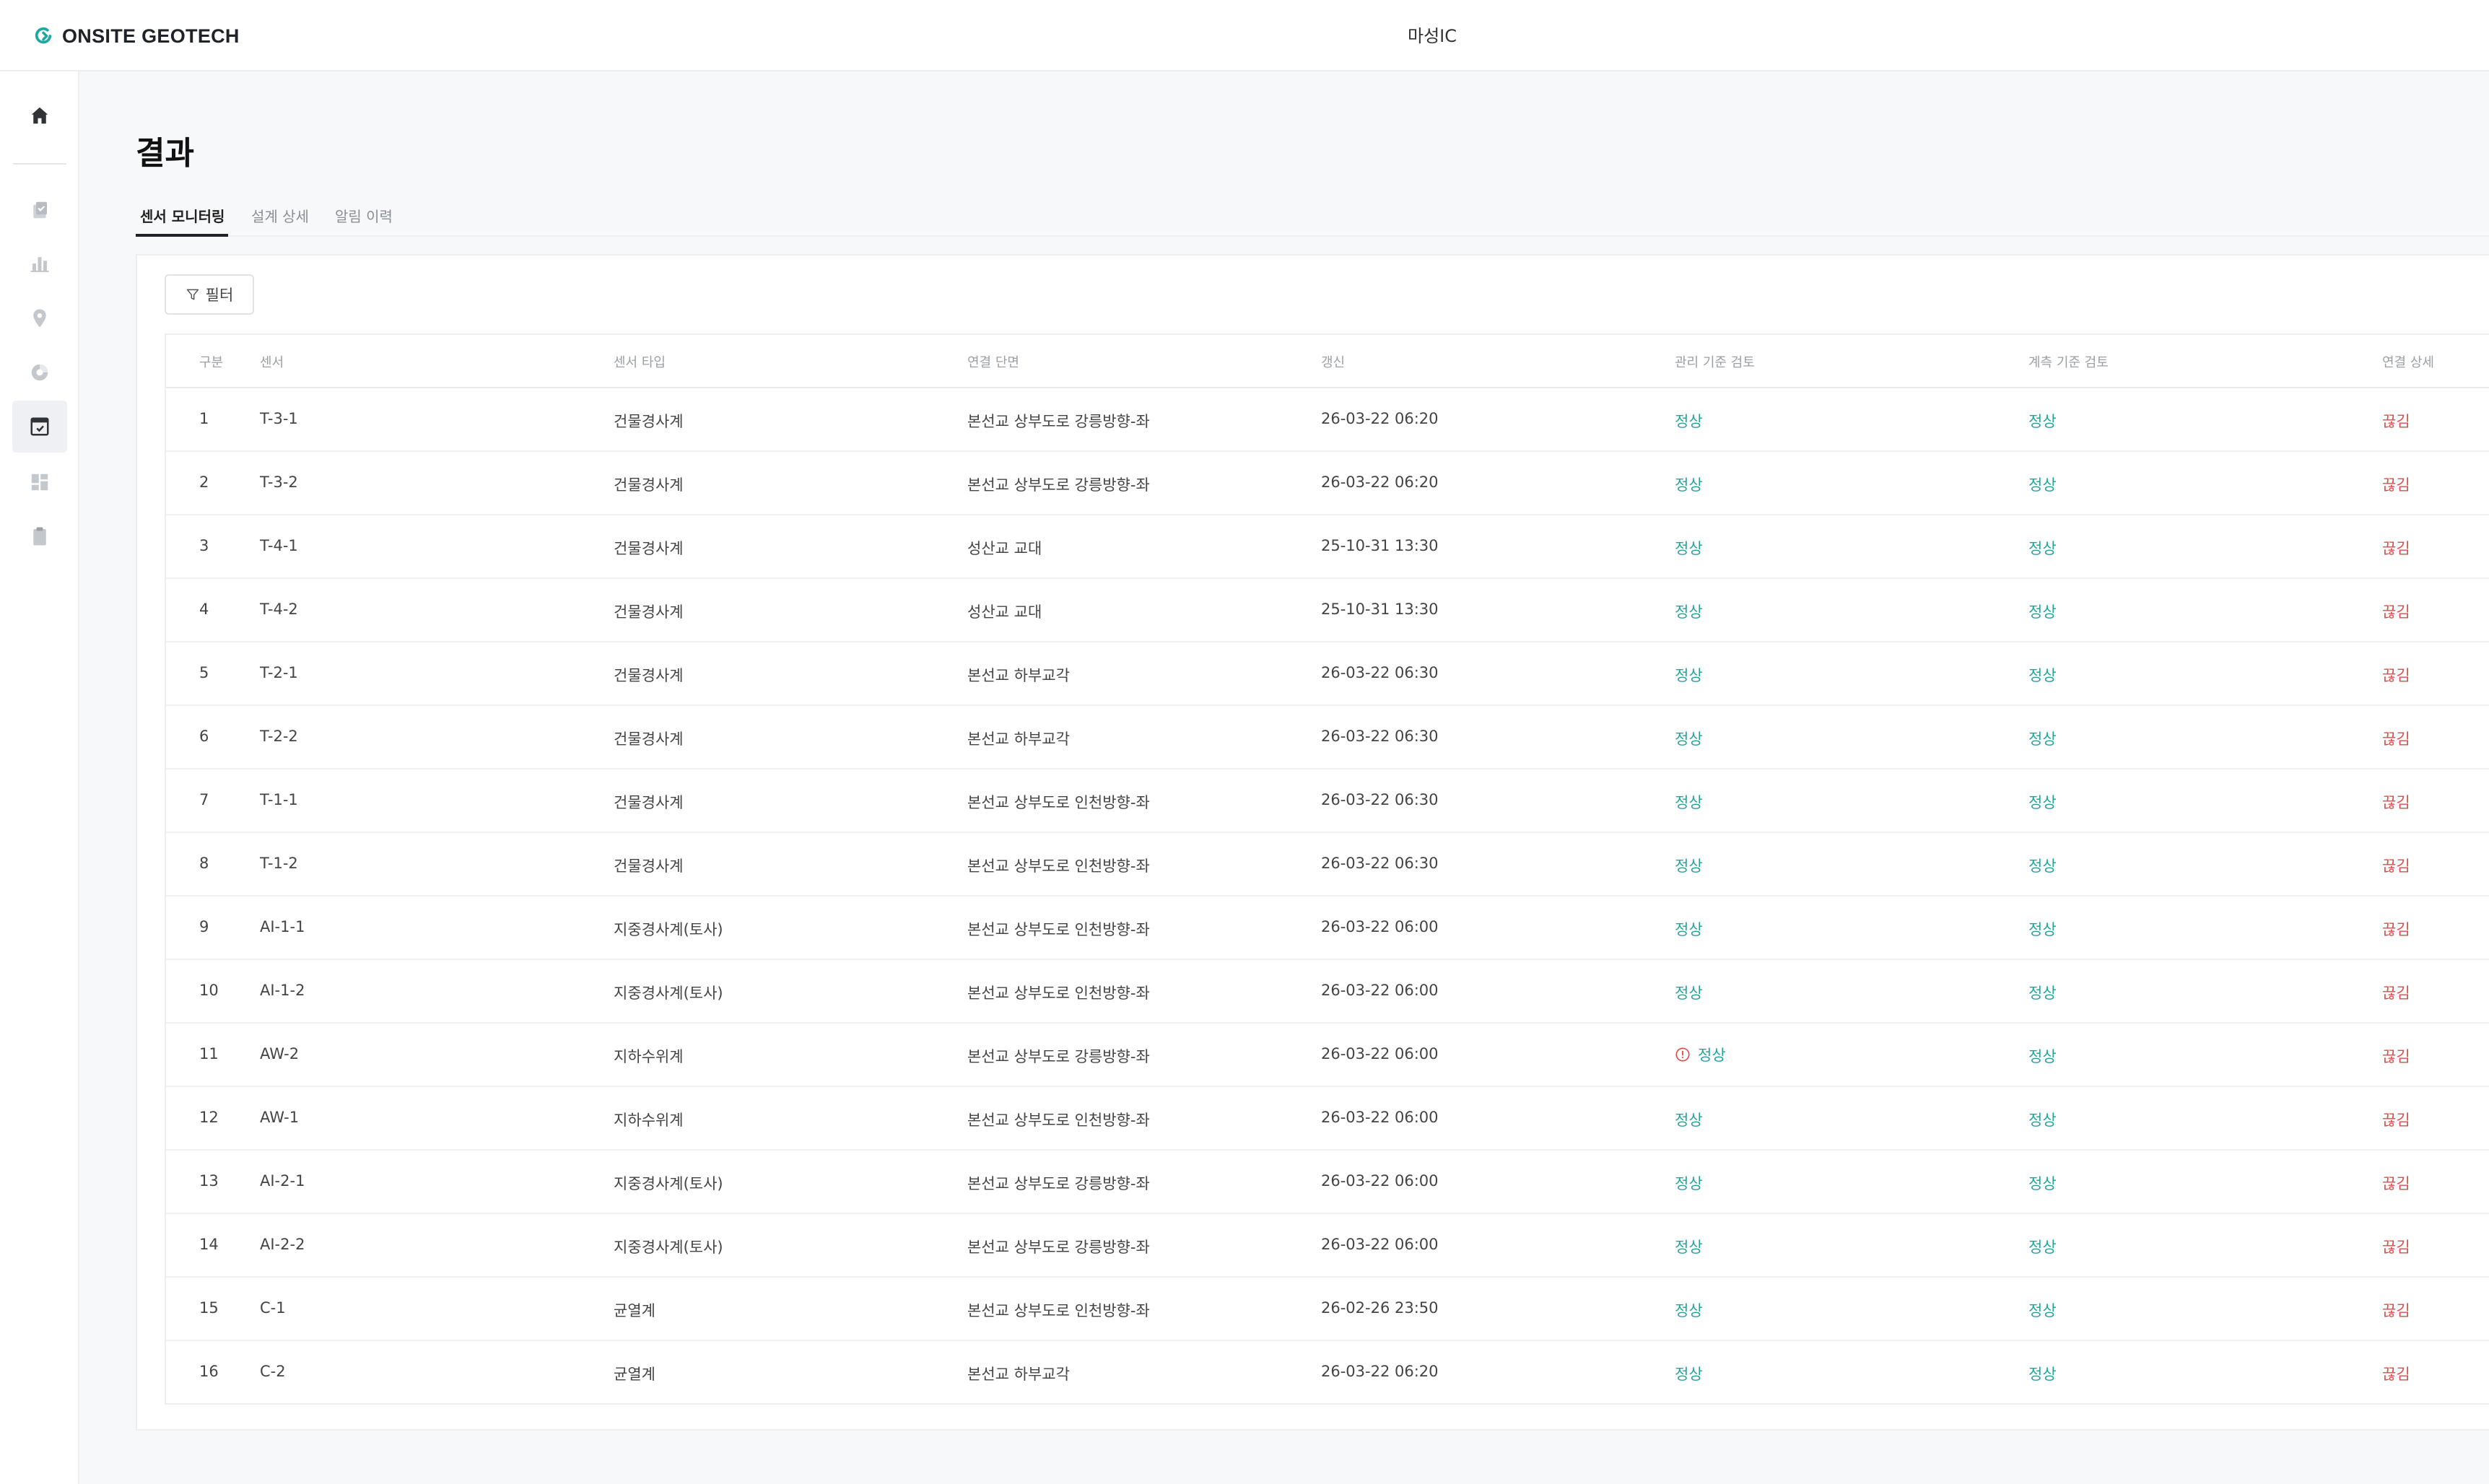  What do you see at coordinates (2408, 361) in the screenshot?
I see `column-header-connection-detail: 연결 상세` at bounding box center [2408, 361].